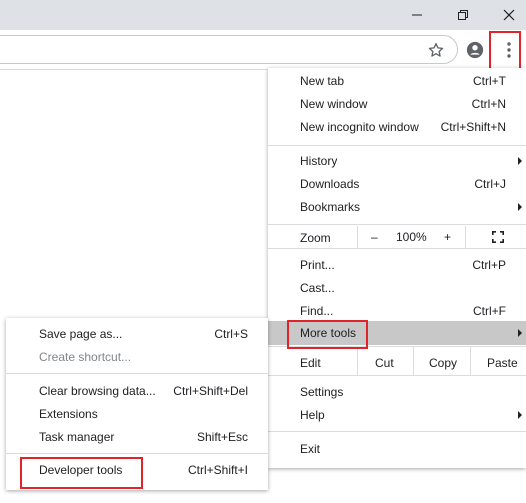 This screenshot has height=503, width=526. What do you see at coordinates (310, 363) in the screenshot?
I see `menu-item-label: Edit` at bounding box center [310, 363].